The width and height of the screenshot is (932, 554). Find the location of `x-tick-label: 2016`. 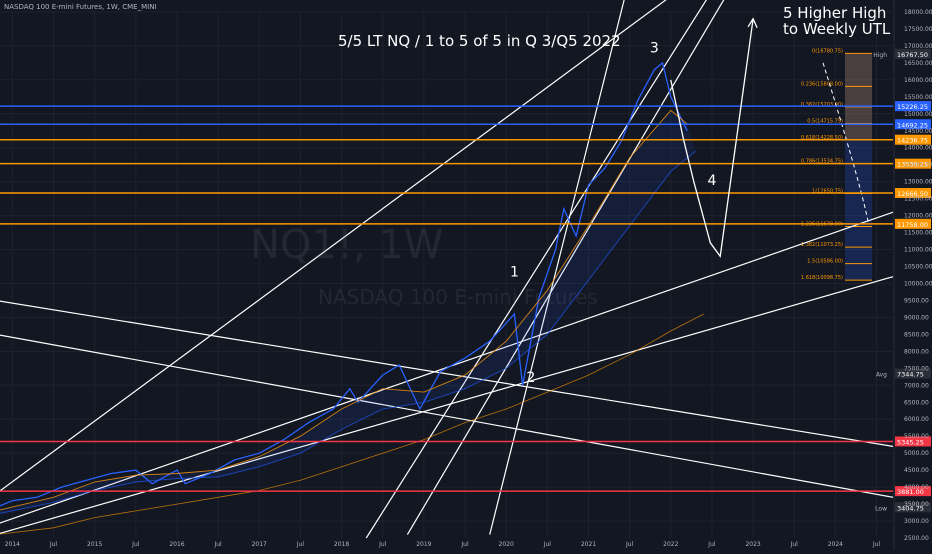

x-tick-label: 2016 is located at coordinates (176, 544).